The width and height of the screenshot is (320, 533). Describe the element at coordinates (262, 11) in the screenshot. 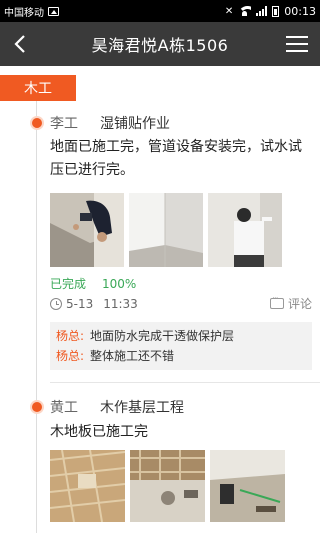

I see `signal-icon` at that location.